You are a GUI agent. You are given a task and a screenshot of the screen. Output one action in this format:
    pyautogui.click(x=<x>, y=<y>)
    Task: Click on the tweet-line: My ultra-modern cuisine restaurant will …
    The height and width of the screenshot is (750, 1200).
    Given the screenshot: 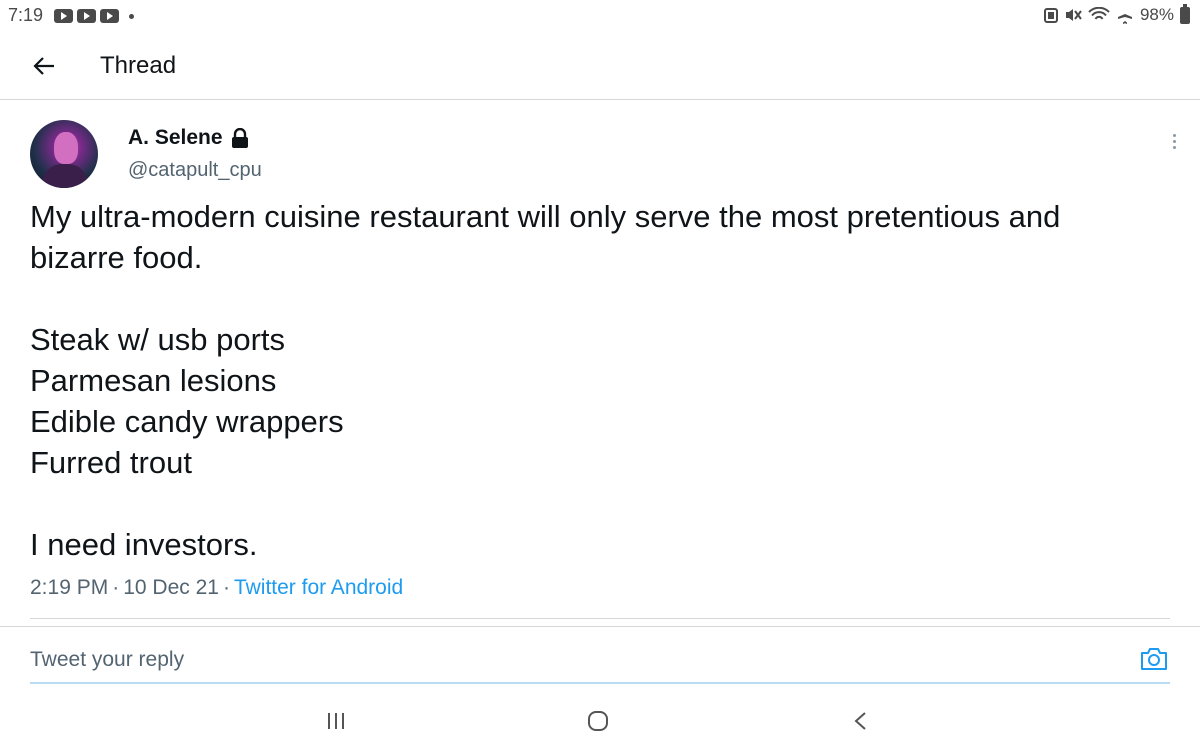 What is the action you would take?
    pyautogui.click(x=545, y=216)
    